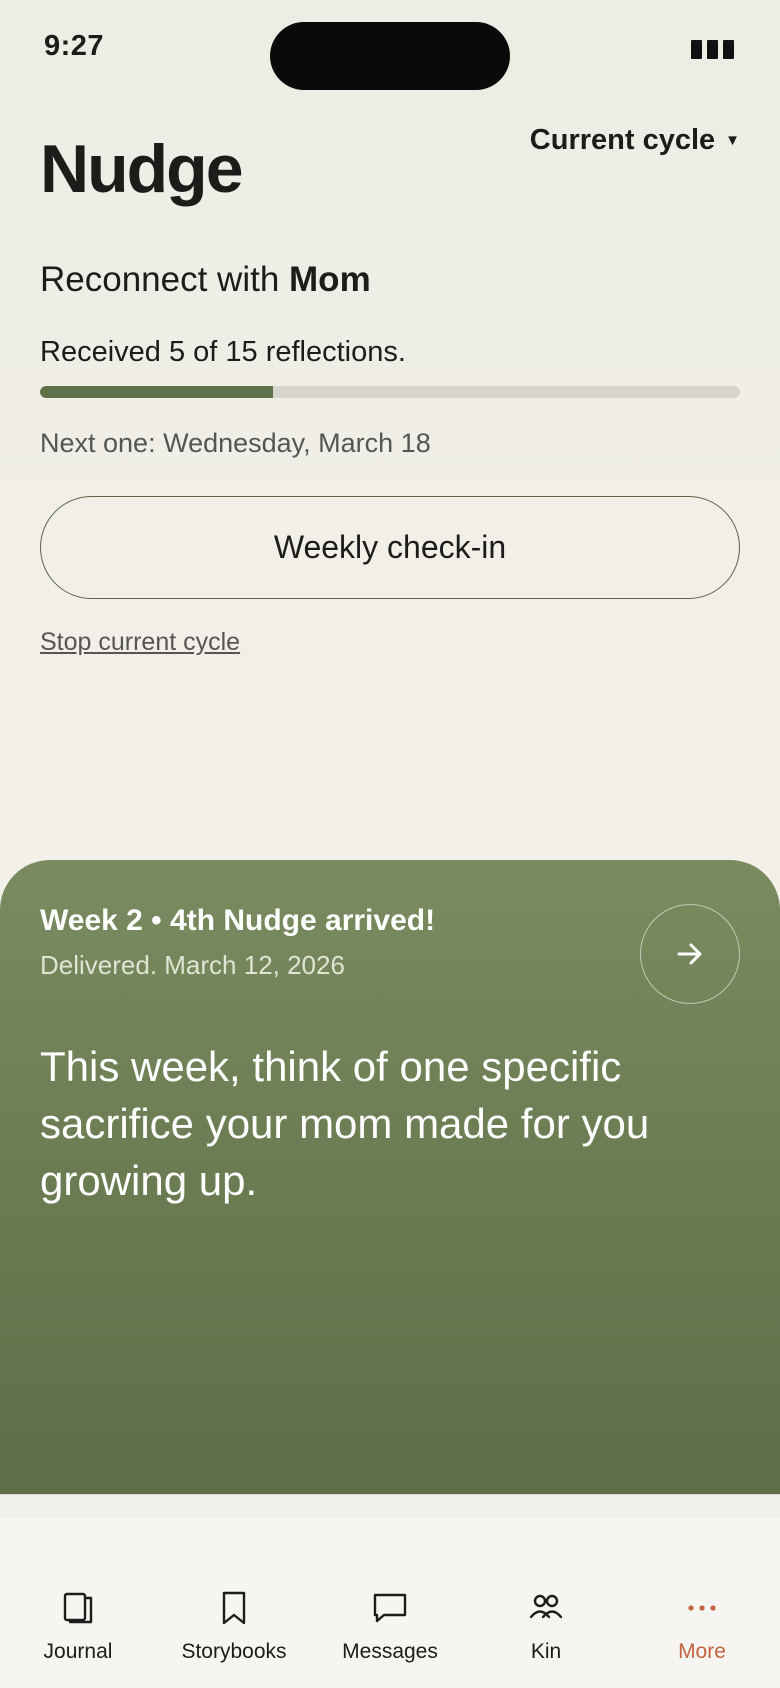 The image size is (780, 1688). I want to click on more-dots-icon, so click(702, 1608).